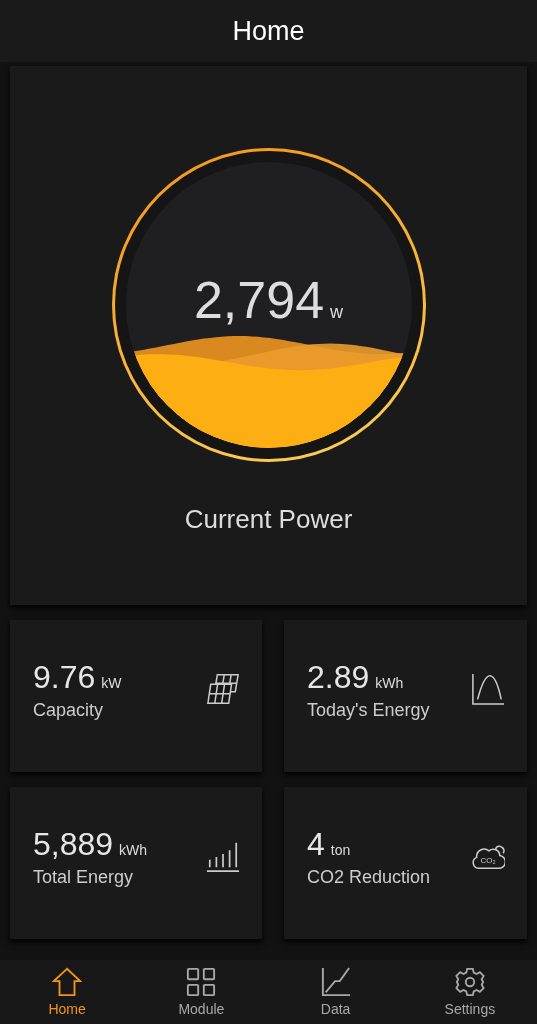 The height and width of the screenshot is (1024, 537). What do you see at coordinates (335, 982) in the screenshot?
I see `line-chart-icon` at bounding box center [335, 982].